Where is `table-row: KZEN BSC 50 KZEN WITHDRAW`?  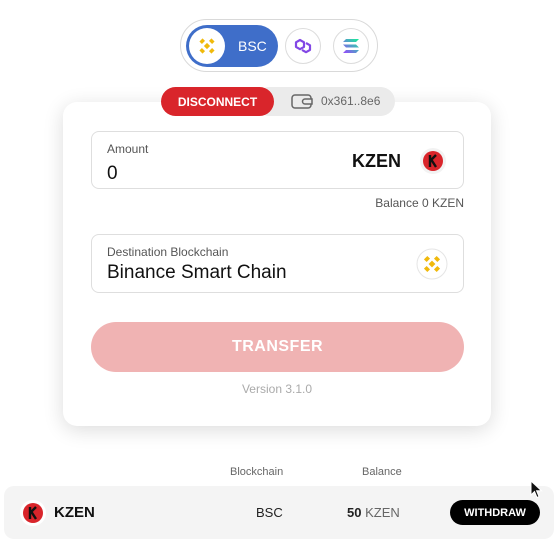 table-row: KZEN BSC 50 KZEN WITHDRAW is located at coordinates (279, 512).